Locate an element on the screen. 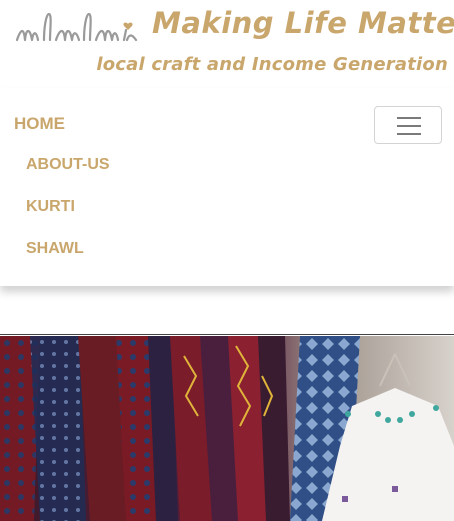 Image resolution: width=454 pixels, height=521 pixels. site-title: Making Life Matter is located at coordinates (303, 23).